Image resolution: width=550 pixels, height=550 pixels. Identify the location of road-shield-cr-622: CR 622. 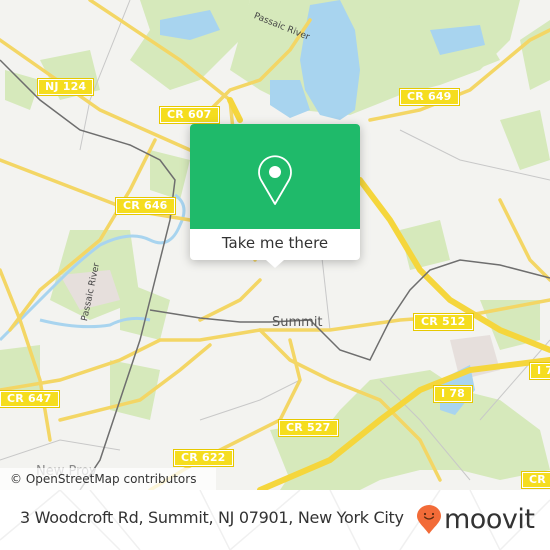
(203, 458).